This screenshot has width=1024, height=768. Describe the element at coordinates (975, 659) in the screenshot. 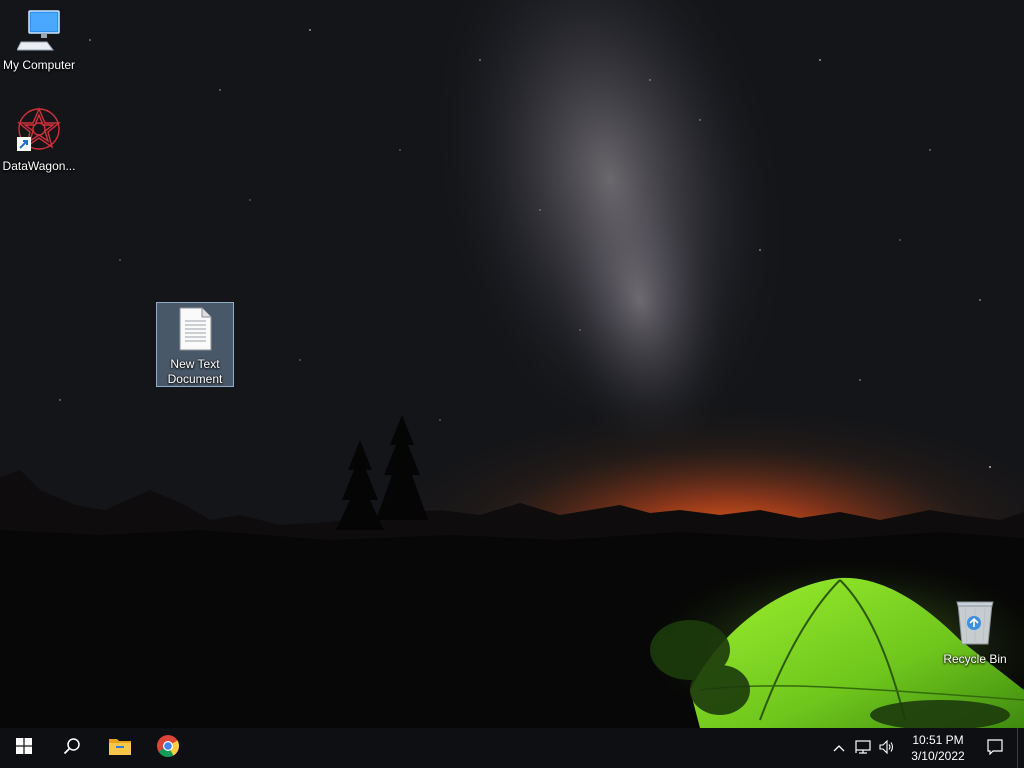

I see `desktop-icon-label: Recycle Bin` at that location.